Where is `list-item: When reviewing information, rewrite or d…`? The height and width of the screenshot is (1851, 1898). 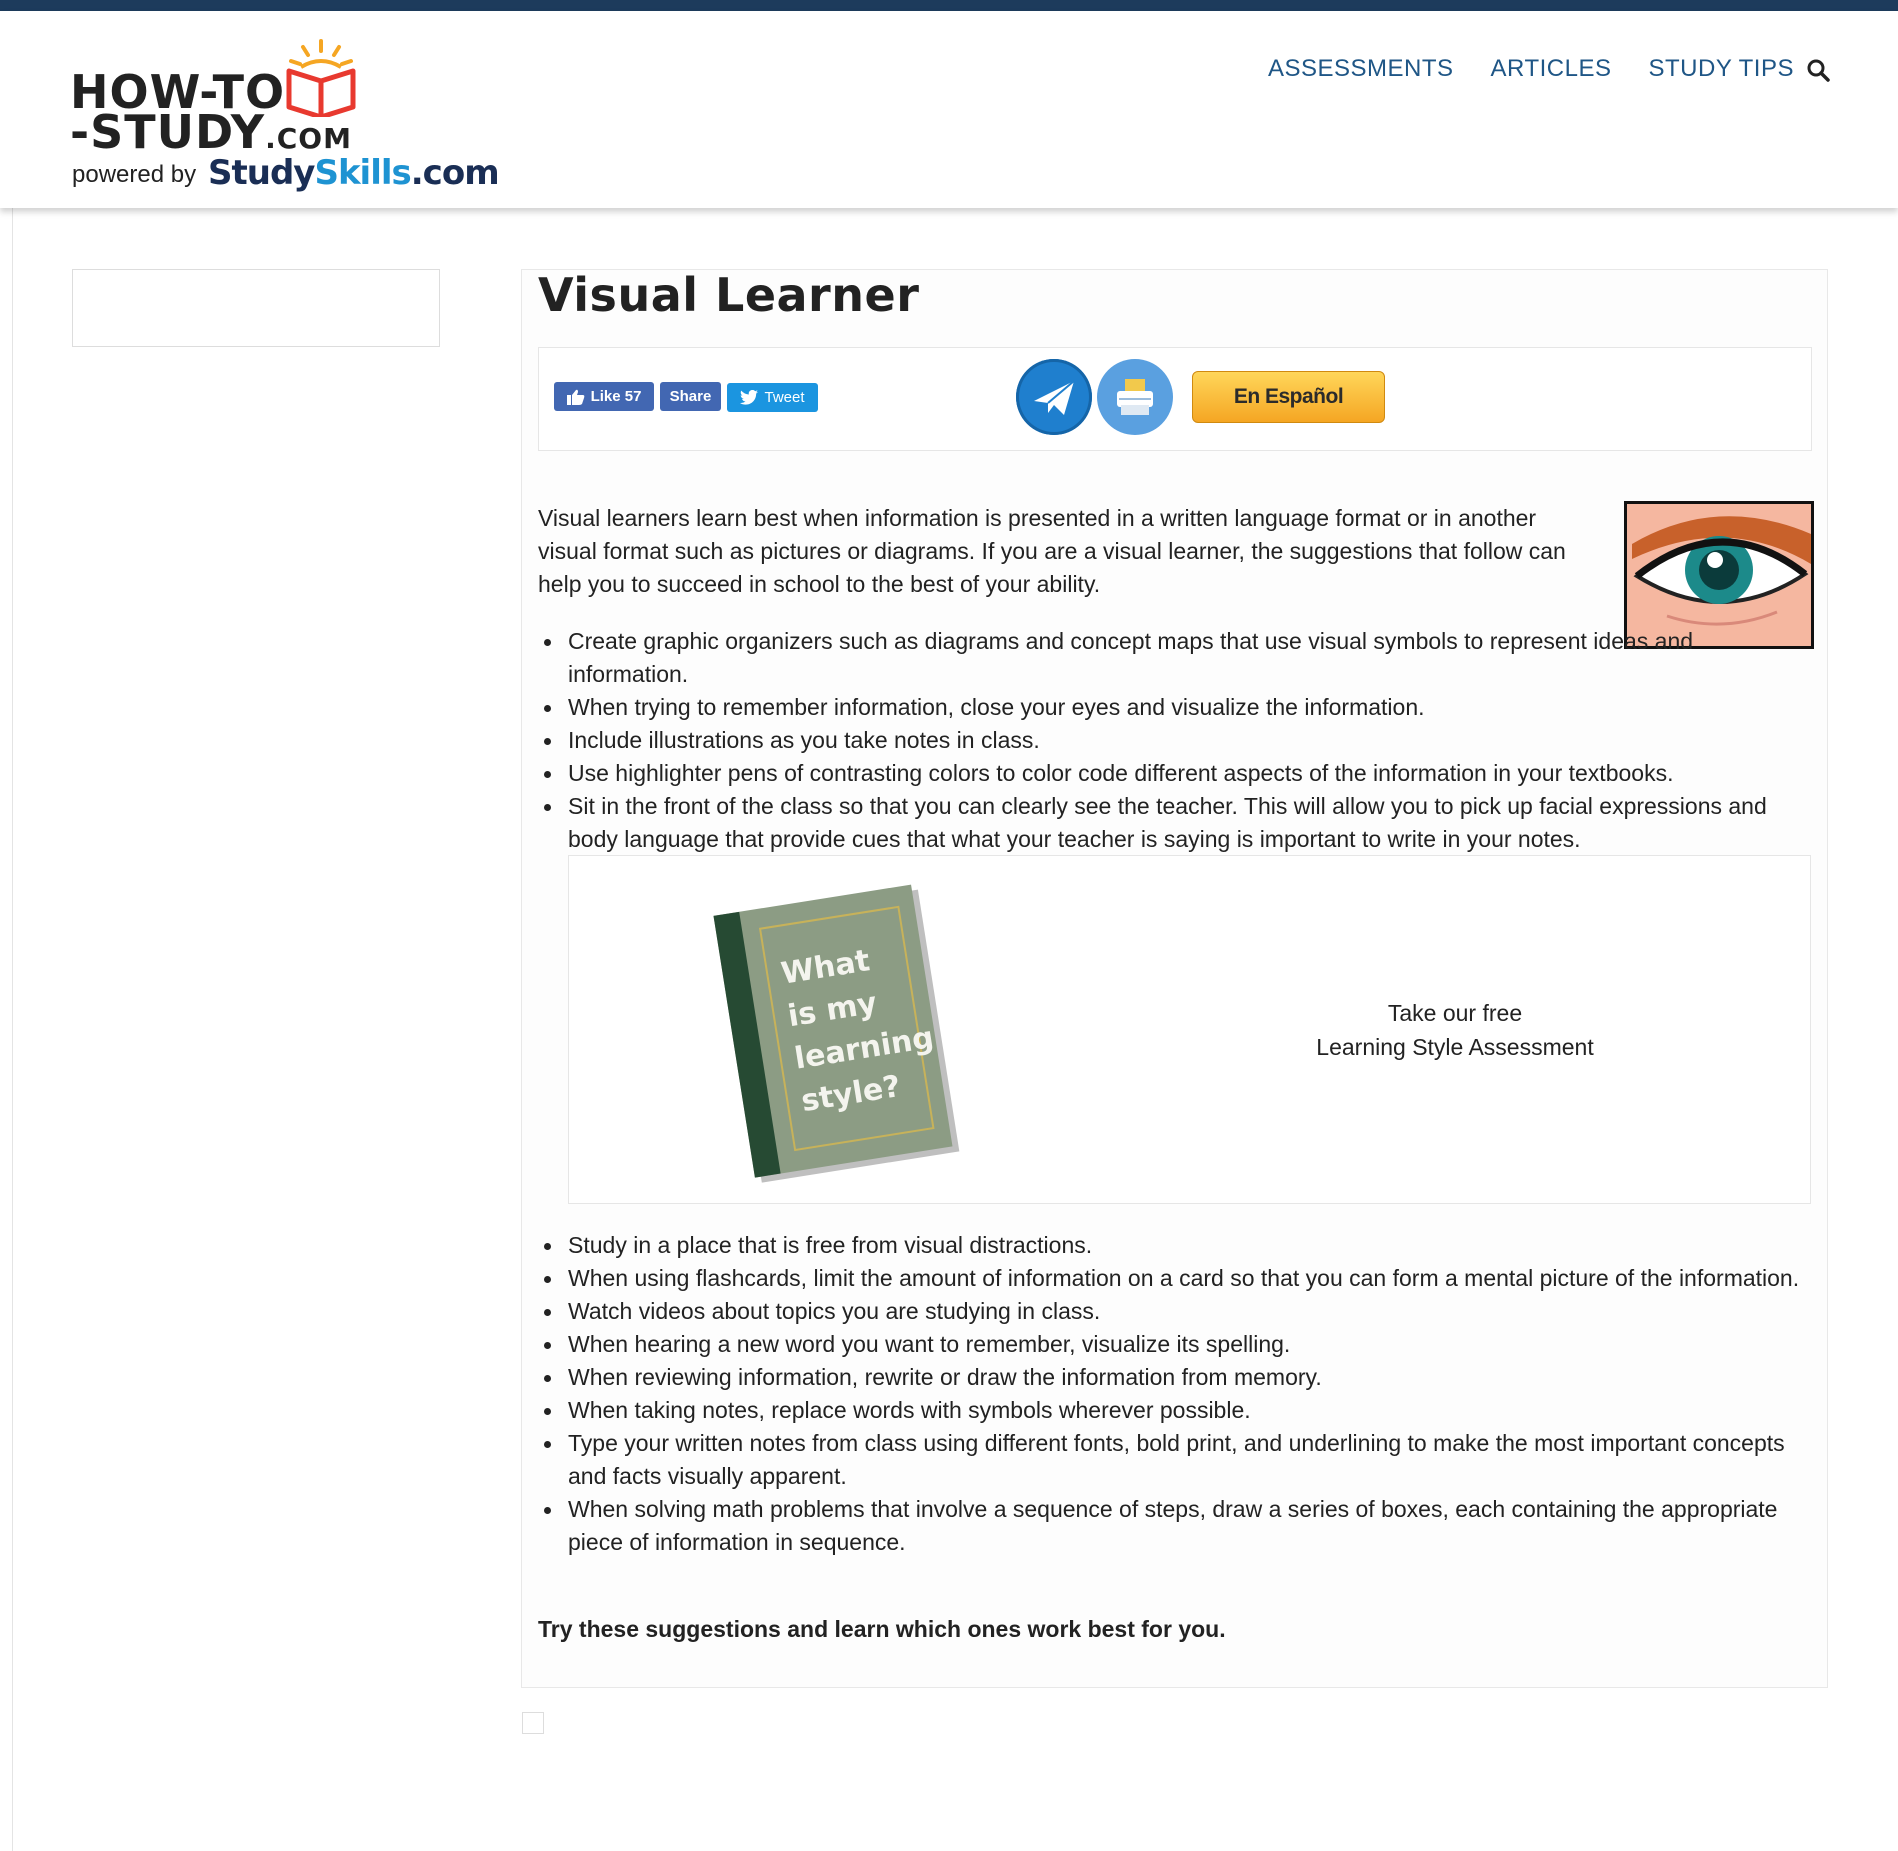 list-item: When reviewing information, rewrite or d… is located at coordinates (1178, 1377).